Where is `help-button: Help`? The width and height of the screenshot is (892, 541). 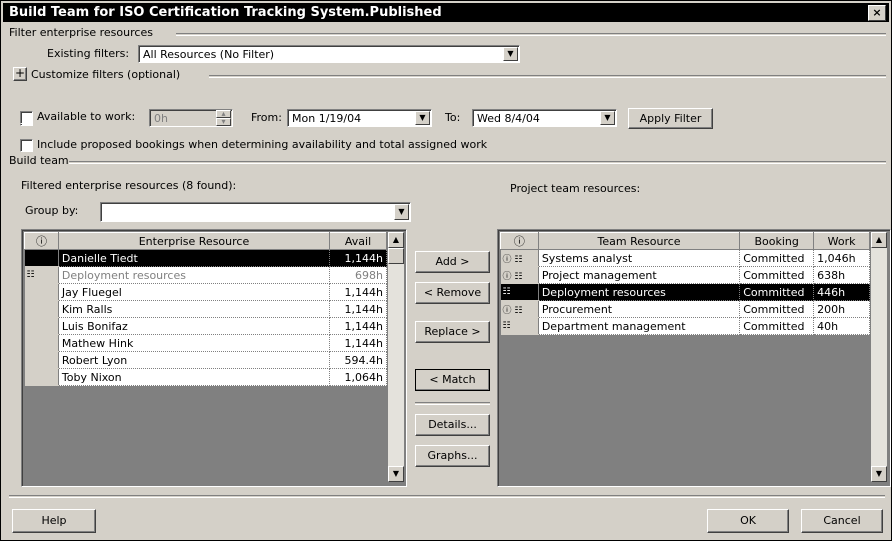 help-button: Help is located at coordinates (54, 521).